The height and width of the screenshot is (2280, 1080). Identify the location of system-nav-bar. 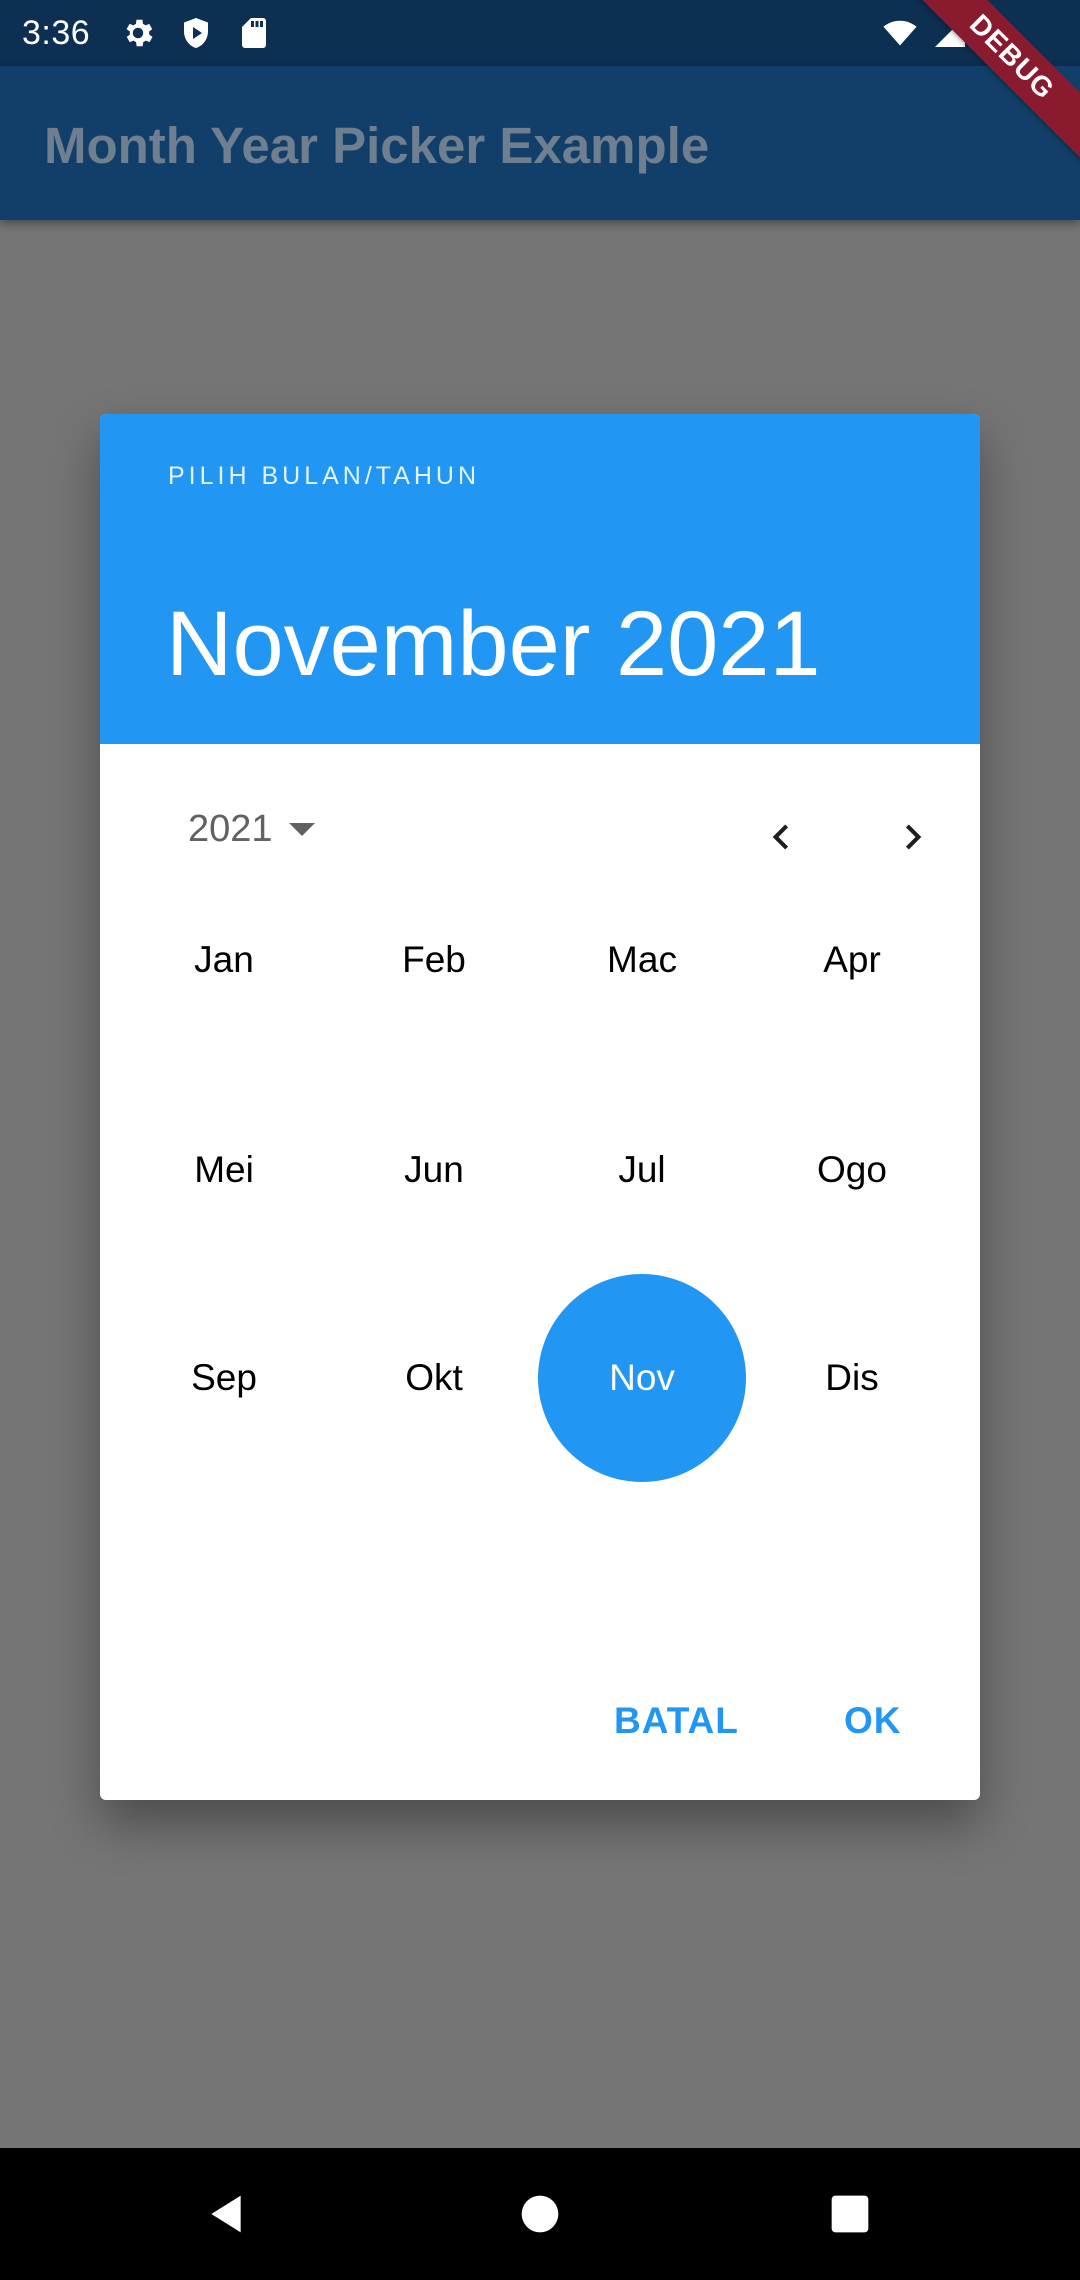
(540, 2214).